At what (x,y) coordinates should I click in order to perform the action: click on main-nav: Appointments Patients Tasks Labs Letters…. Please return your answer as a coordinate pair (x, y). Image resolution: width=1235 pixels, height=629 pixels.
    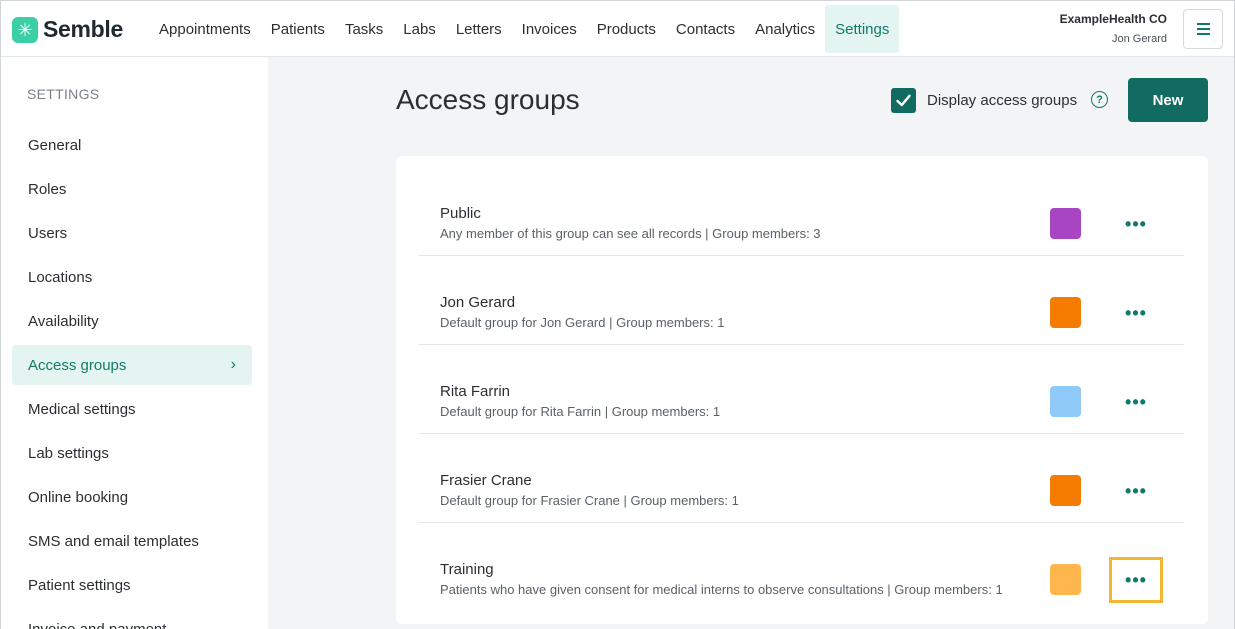
    Looking at the image, I should click on (524, 29).